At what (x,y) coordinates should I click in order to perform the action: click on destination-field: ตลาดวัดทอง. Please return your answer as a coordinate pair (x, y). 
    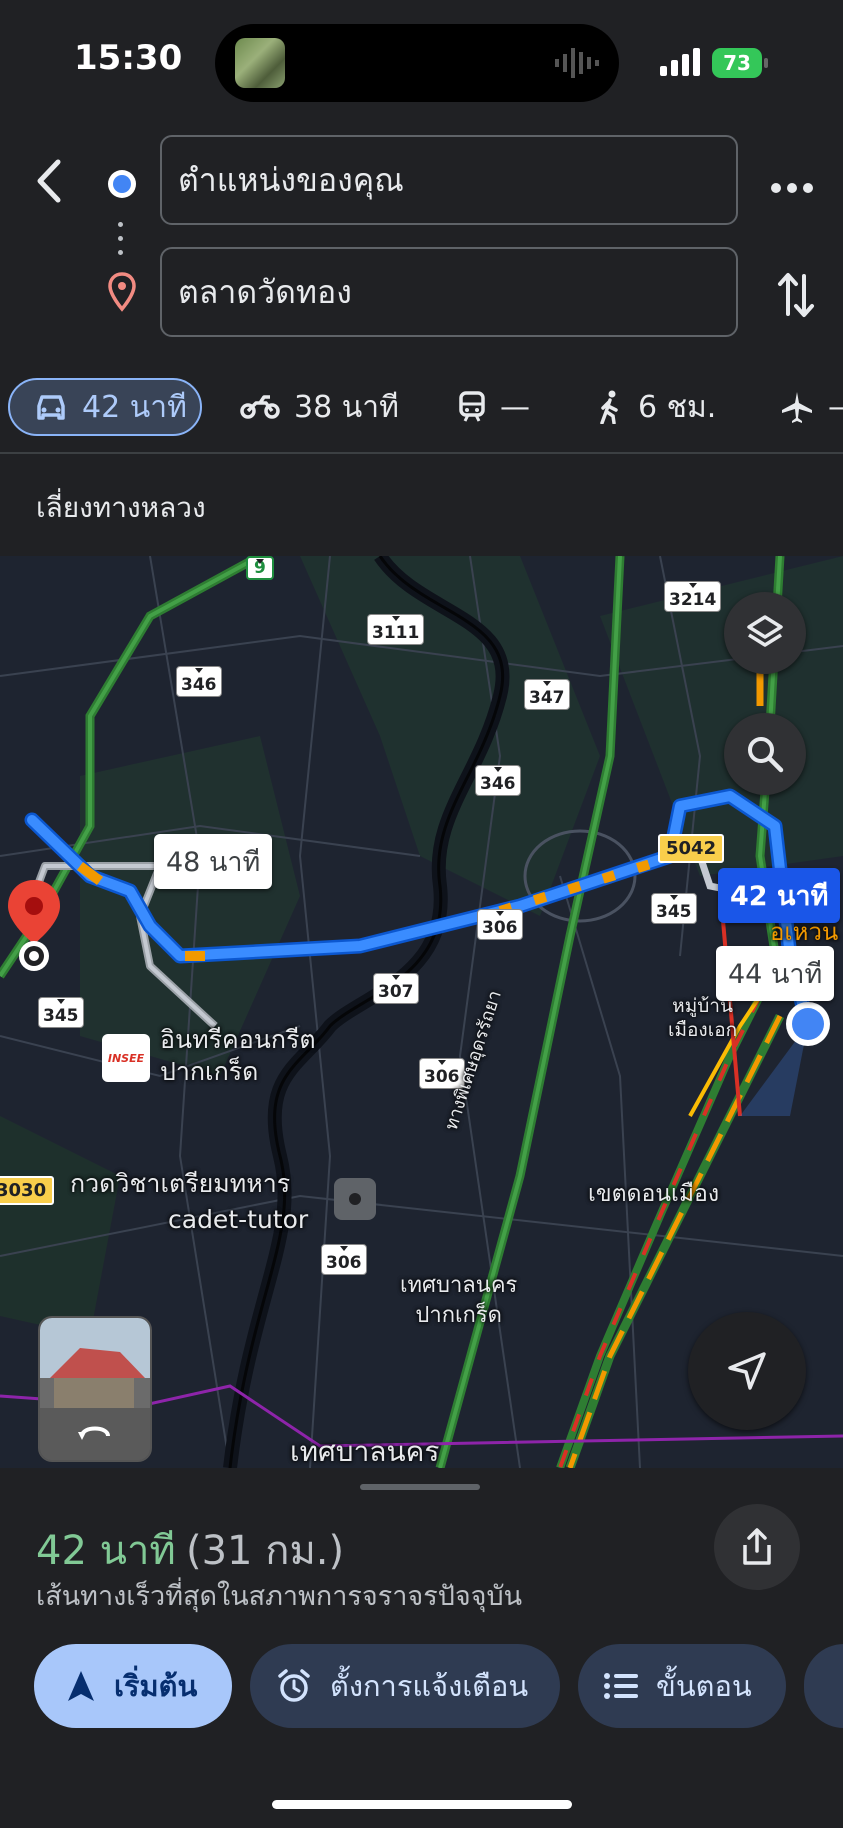
    Looking at the image, I should click on (449, 292).